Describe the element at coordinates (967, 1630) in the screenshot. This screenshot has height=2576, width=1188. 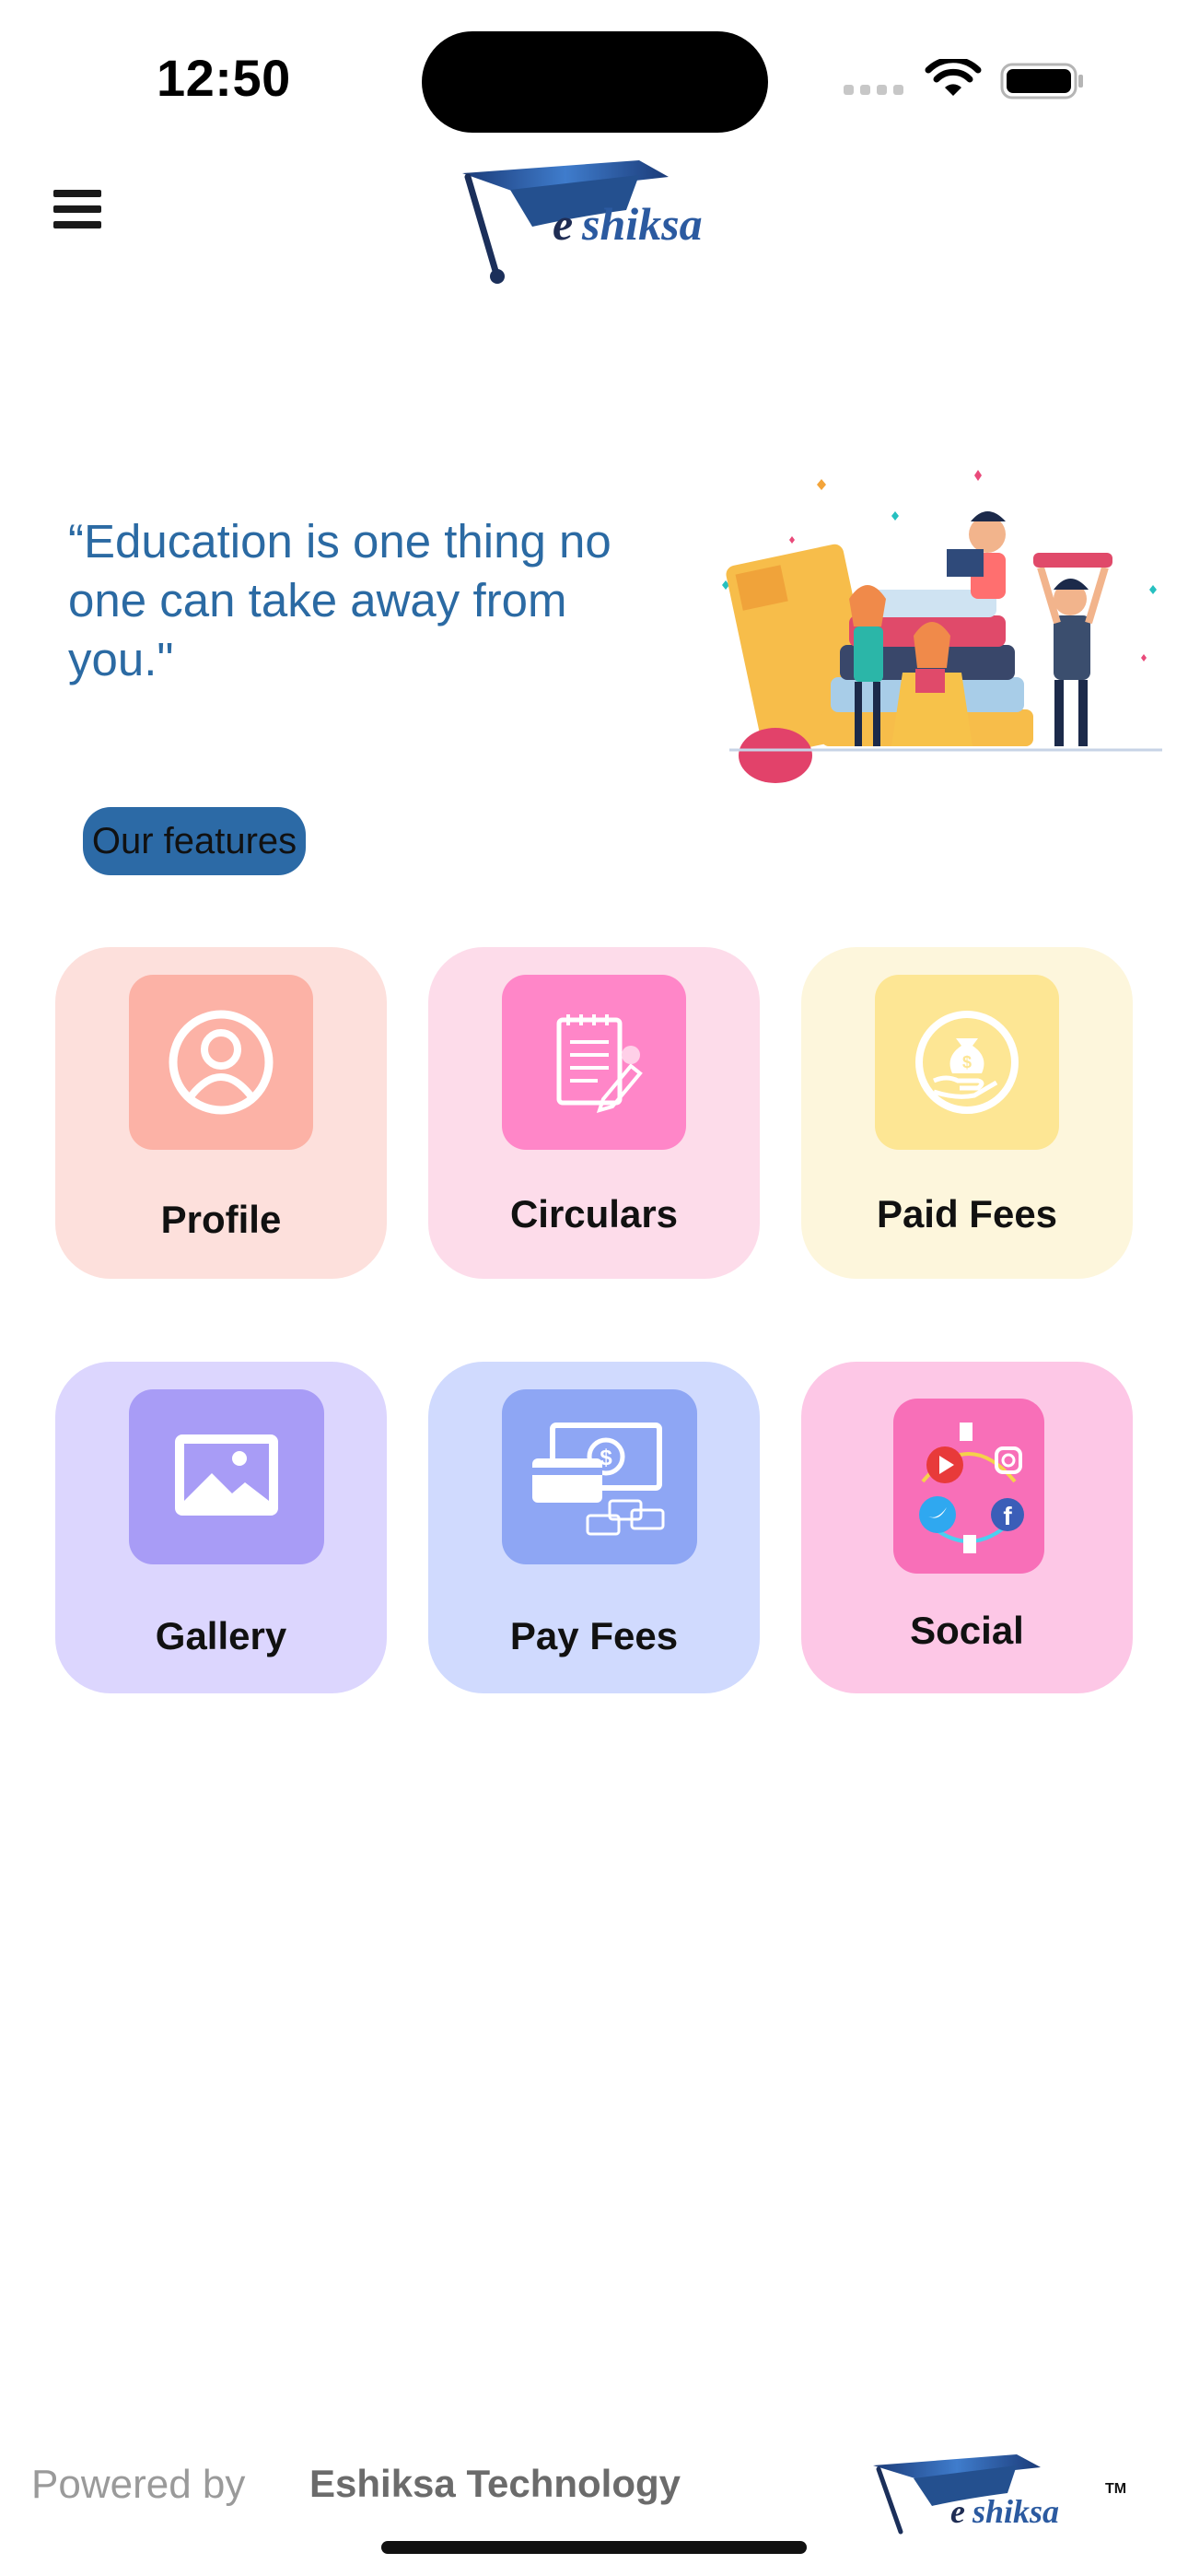
I see `feature-label: Social` at that location.